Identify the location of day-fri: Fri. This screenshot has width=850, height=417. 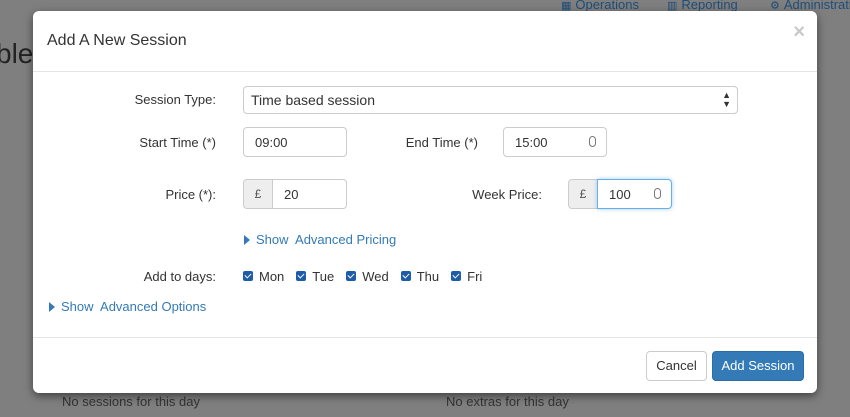
(466, 276).